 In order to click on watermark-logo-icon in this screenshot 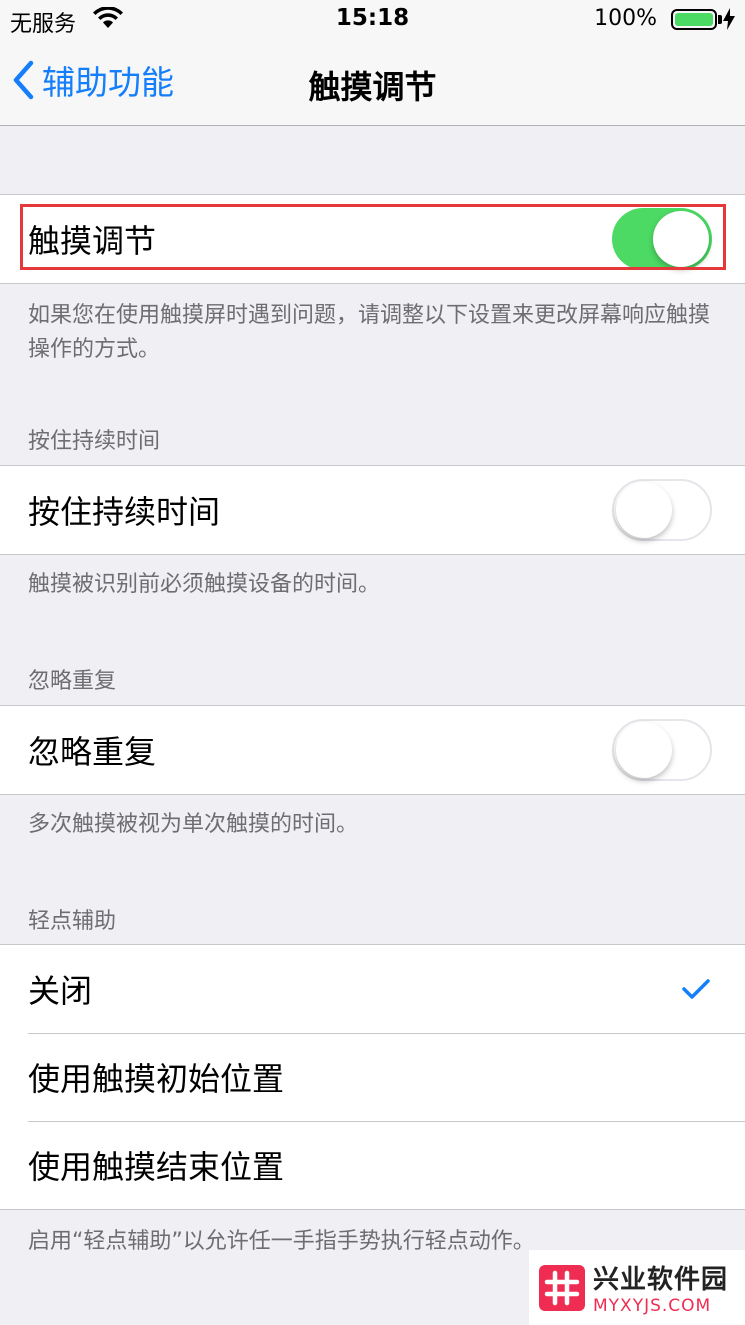, I will do `click(562, 1287)`.